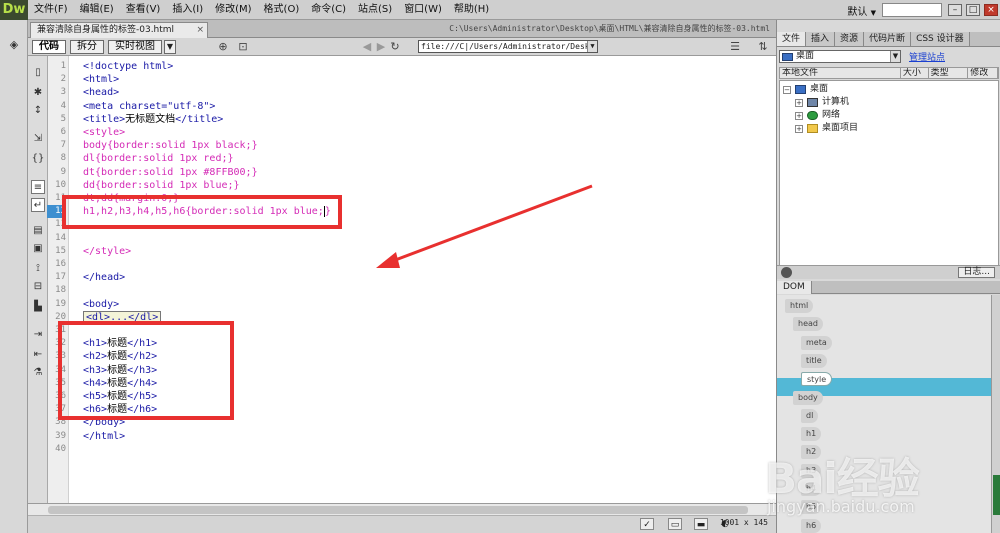 The image size is (1000, 533). Describe the element at coordinates (14, 45) in the screenshot. I see `cube-icon: ◈` at that location.